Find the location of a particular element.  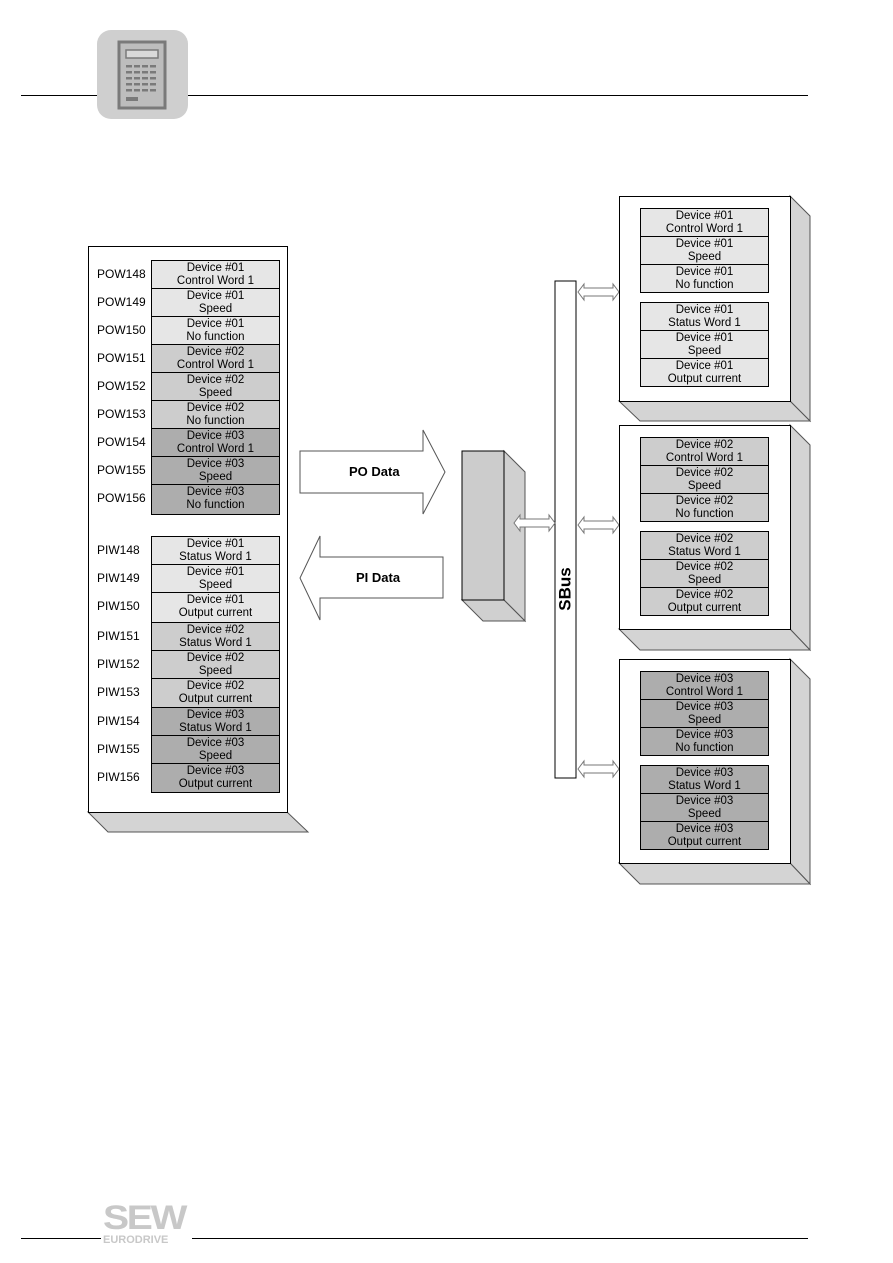

register-address: PIW152 is located at coordinates (118, 664).